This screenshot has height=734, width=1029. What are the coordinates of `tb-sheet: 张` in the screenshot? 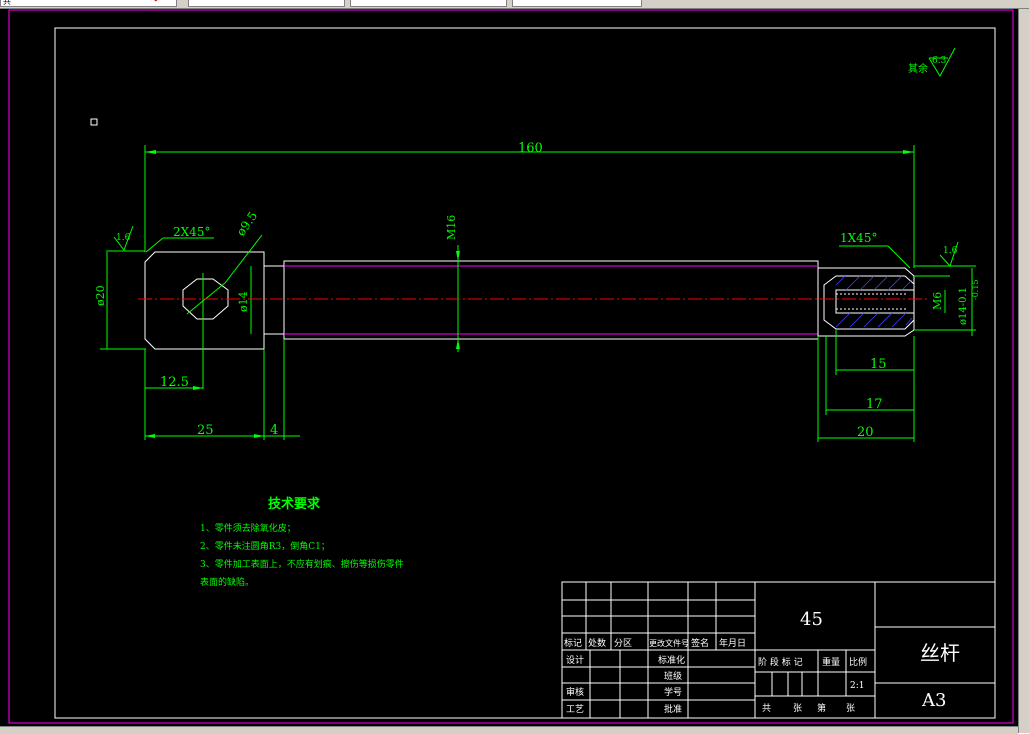 It's located at (797, 708).